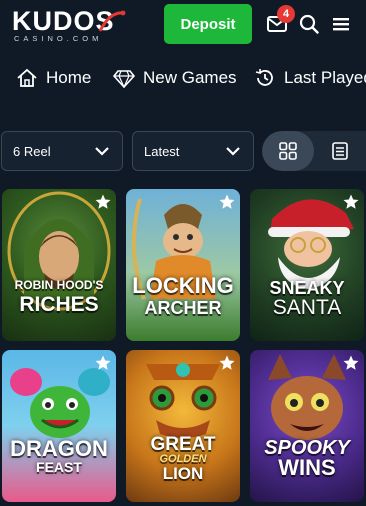 This screenshot has height=506, width=366. Describe the element at coordinates (307, 288) in the screenshot. I see `game-title-line-1: SNEAKY` at that location.